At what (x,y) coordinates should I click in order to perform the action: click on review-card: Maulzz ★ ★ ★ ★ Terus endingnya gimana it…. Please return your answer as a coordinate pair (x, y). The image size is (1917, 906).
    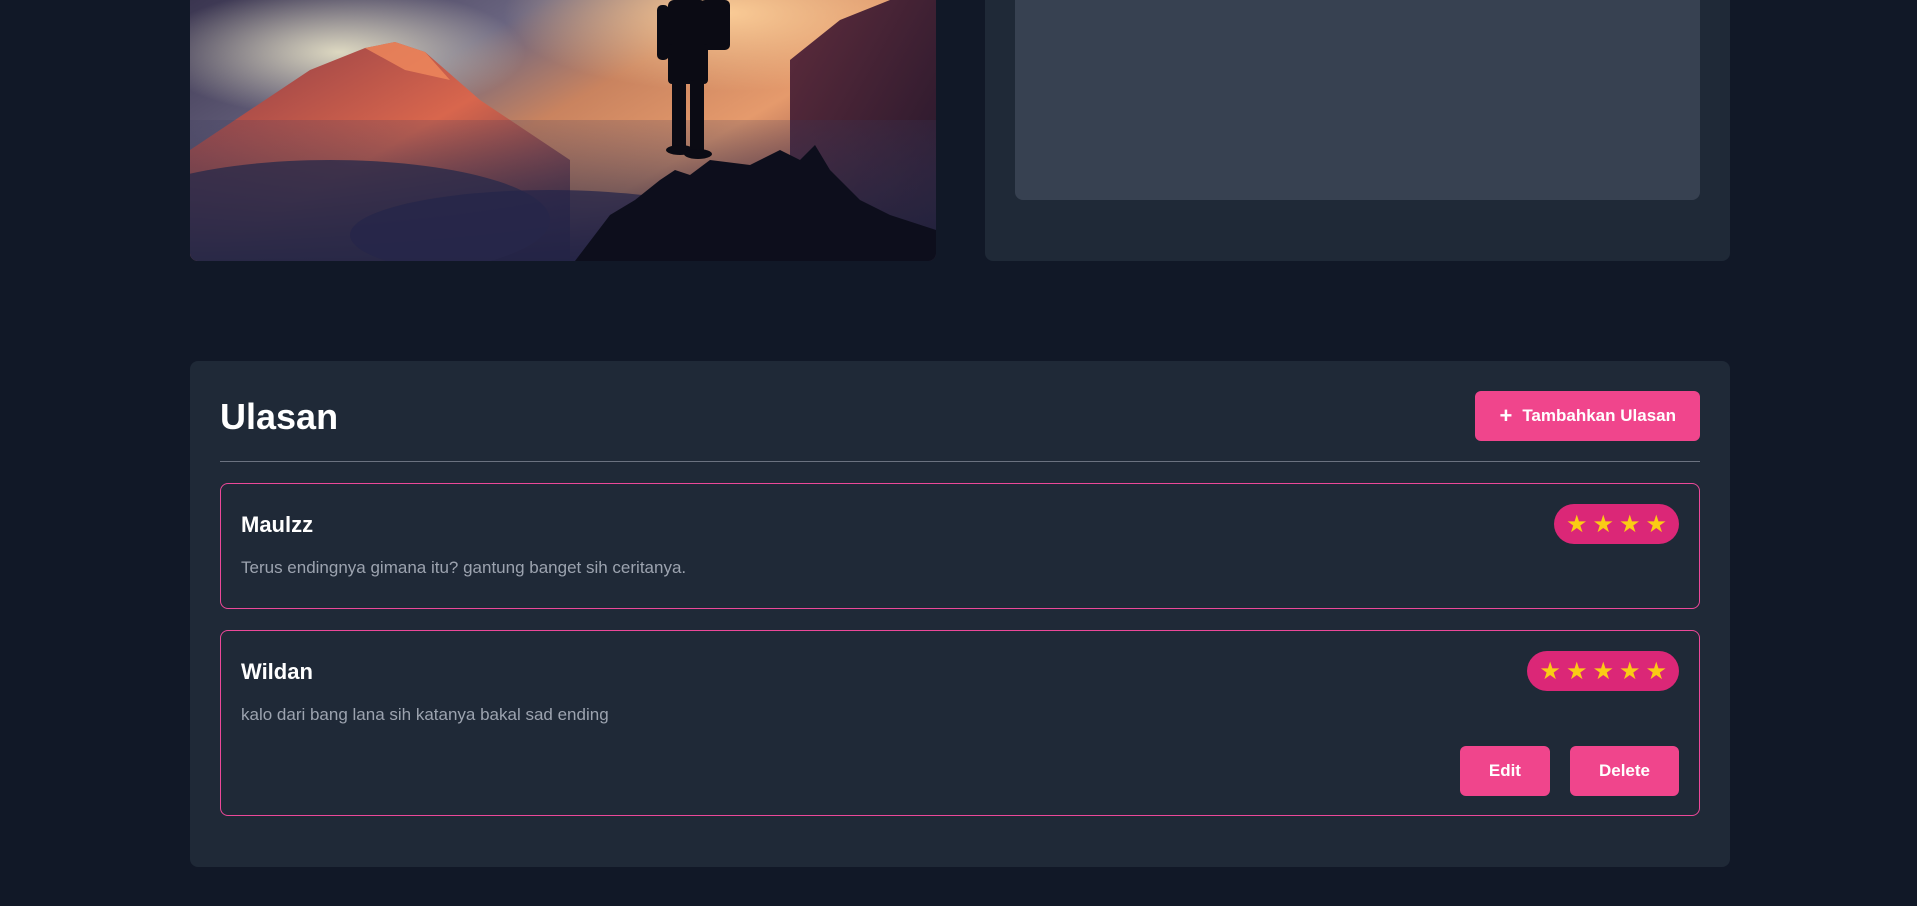
    Looking at the image, I should click on (960, 546).